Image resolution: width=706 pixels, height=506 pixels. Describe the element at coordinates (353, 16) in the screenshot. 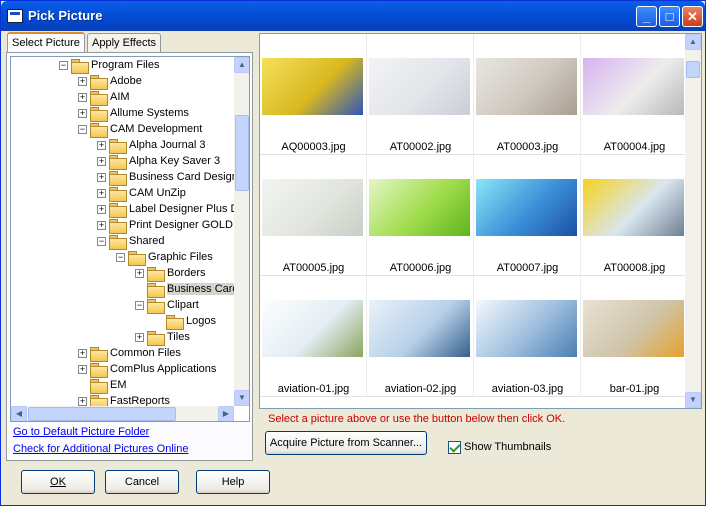

I see `title-bar: Pick Picture _ □ ✕` at that location.